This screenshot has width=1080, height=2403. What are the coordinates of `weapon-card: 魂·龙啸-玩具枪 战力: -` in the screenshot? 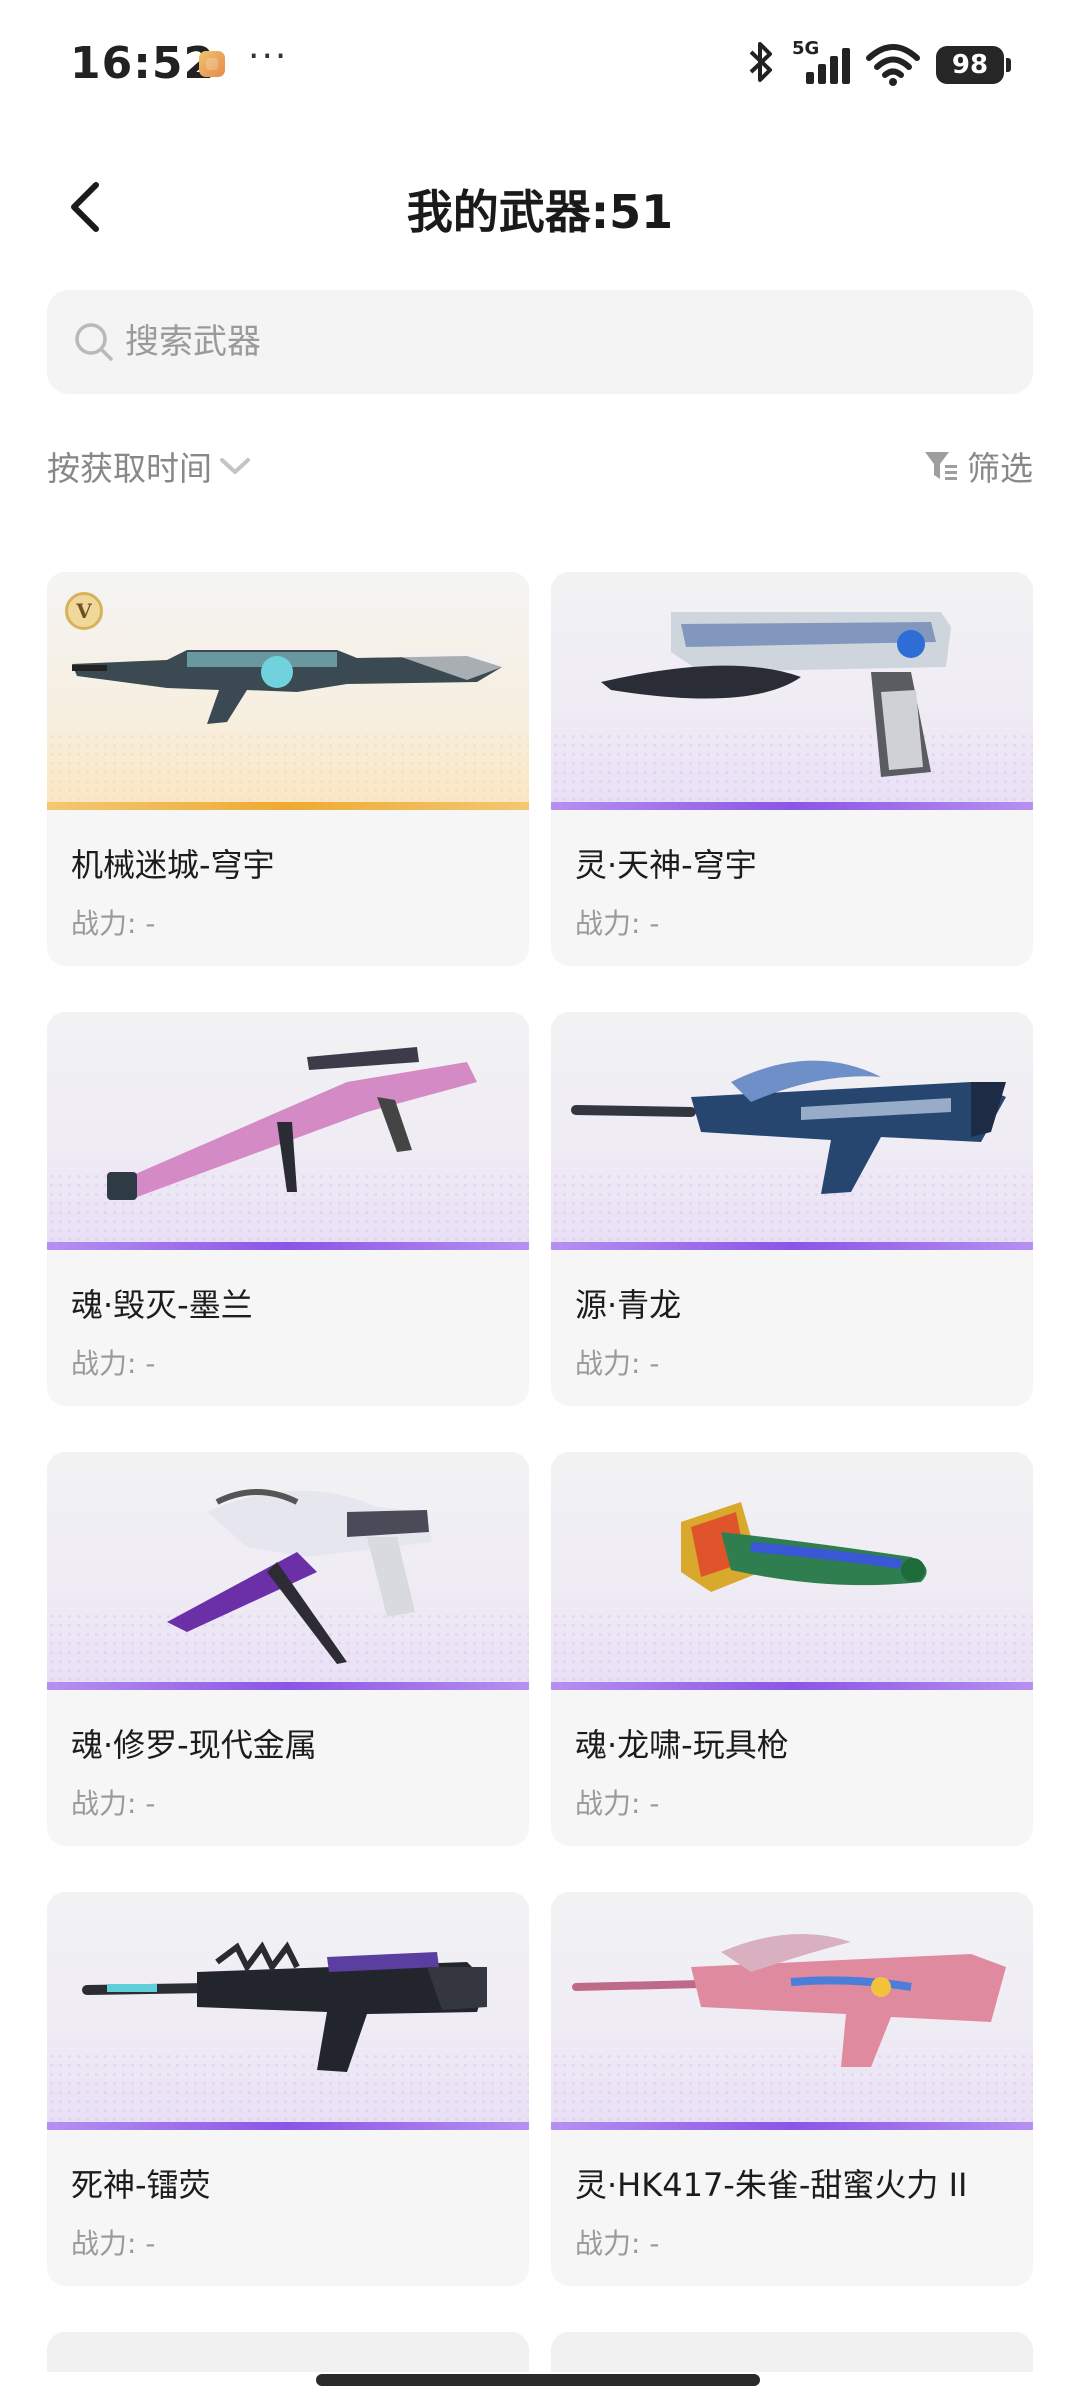 It's located at (792, 1649).